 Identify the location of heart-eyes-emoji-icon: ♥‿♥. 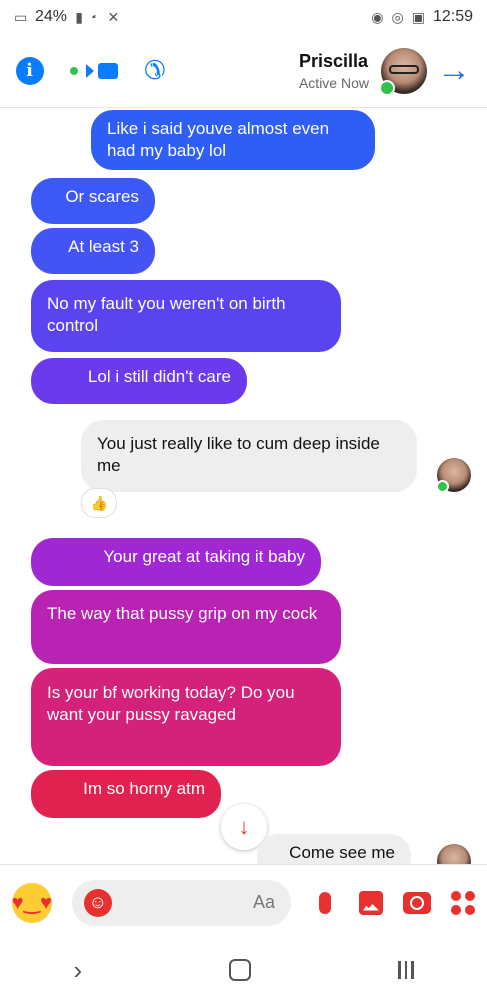
(32, 902).